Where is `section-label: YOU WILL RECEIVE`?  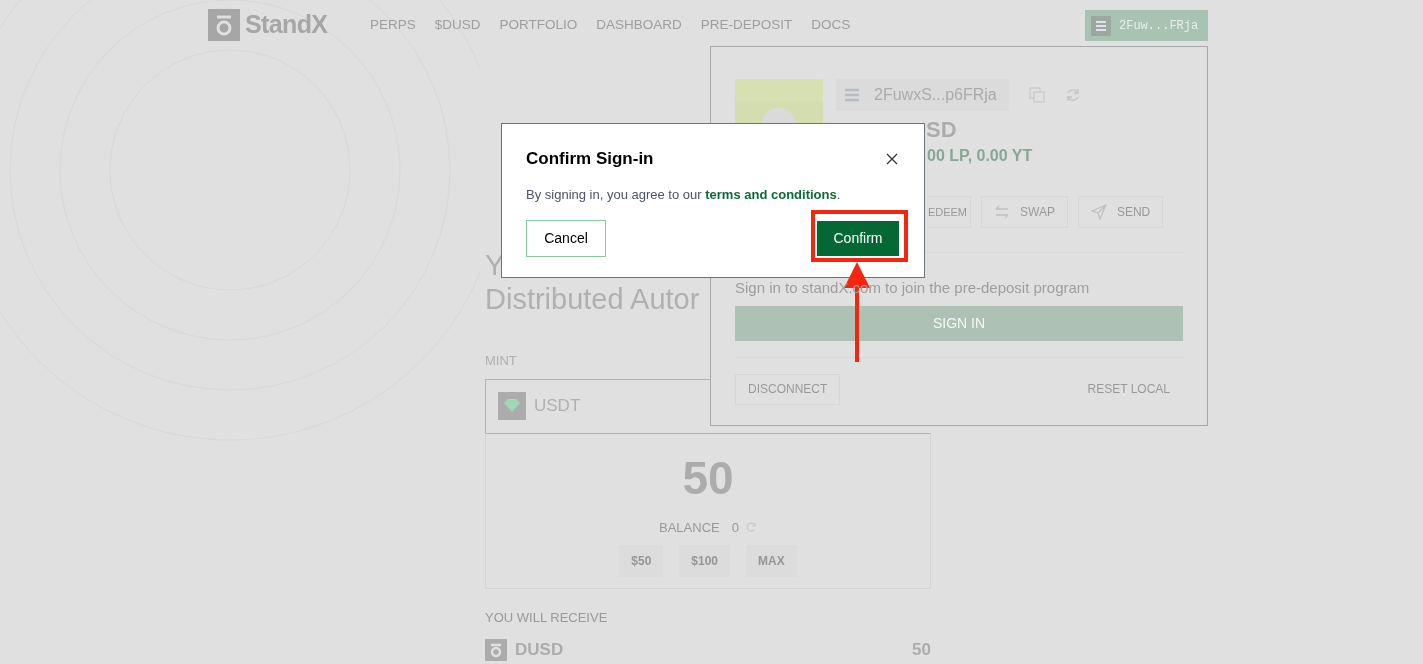 section-label: YOU WILL RECEIVE is located at coordinates (547, 617).